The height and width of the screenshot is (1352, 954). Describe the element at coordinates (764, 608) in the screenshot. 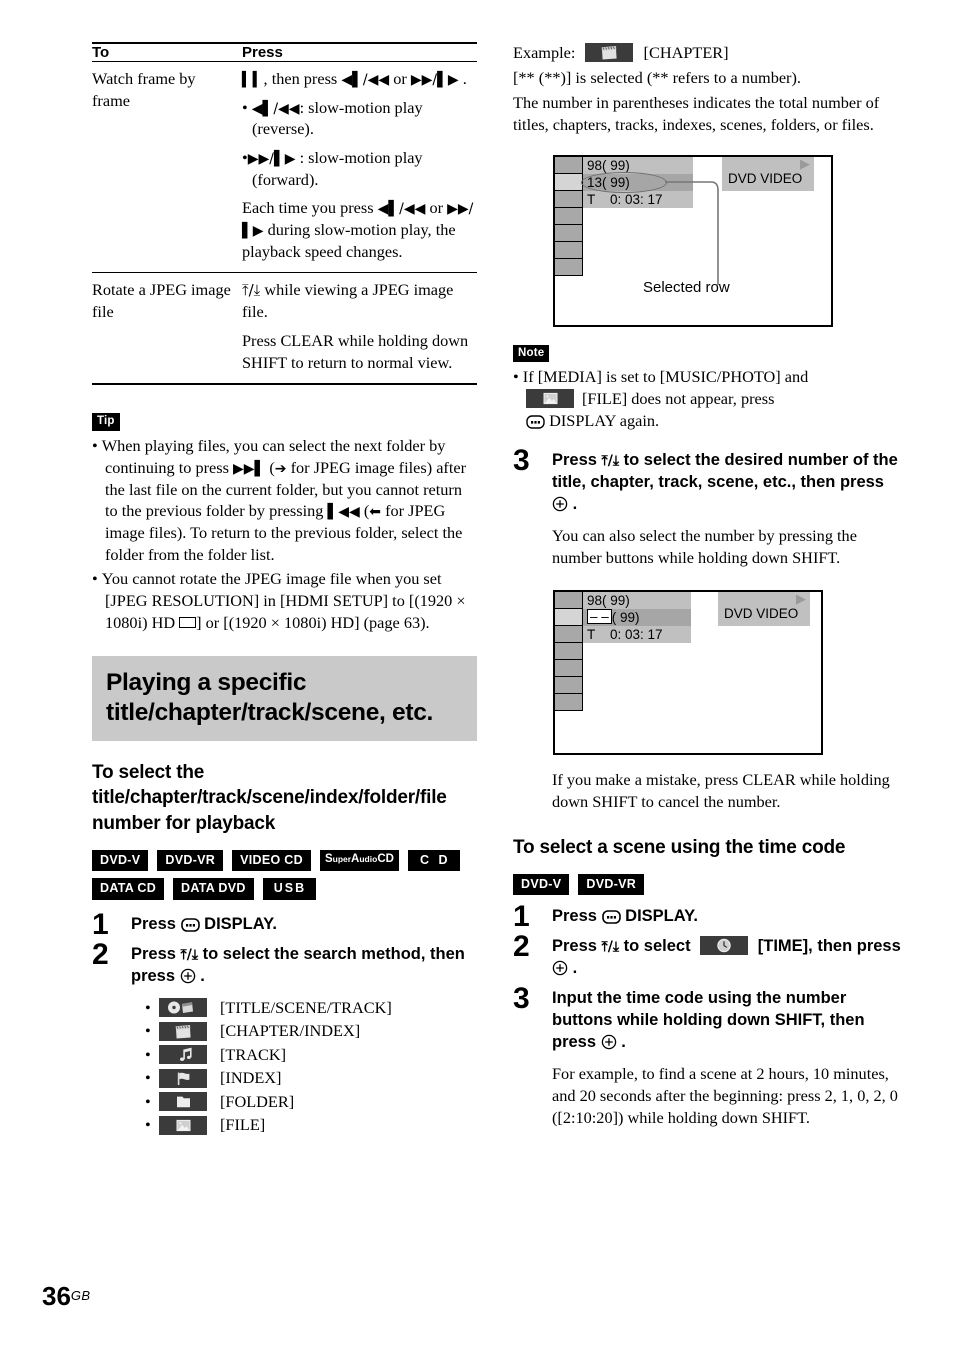

I see `osd-disc-info: ▶ DVD VIDEO` at that location.